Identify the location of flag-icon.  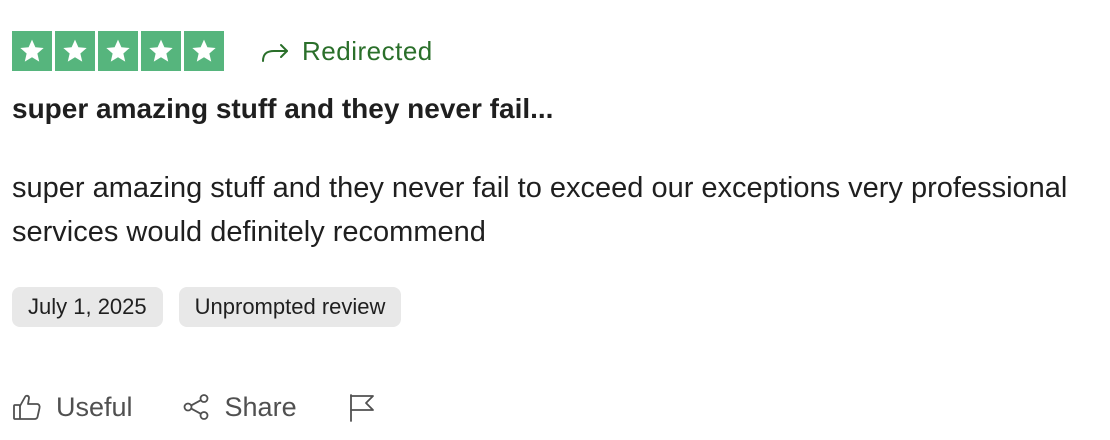
(361, 408).